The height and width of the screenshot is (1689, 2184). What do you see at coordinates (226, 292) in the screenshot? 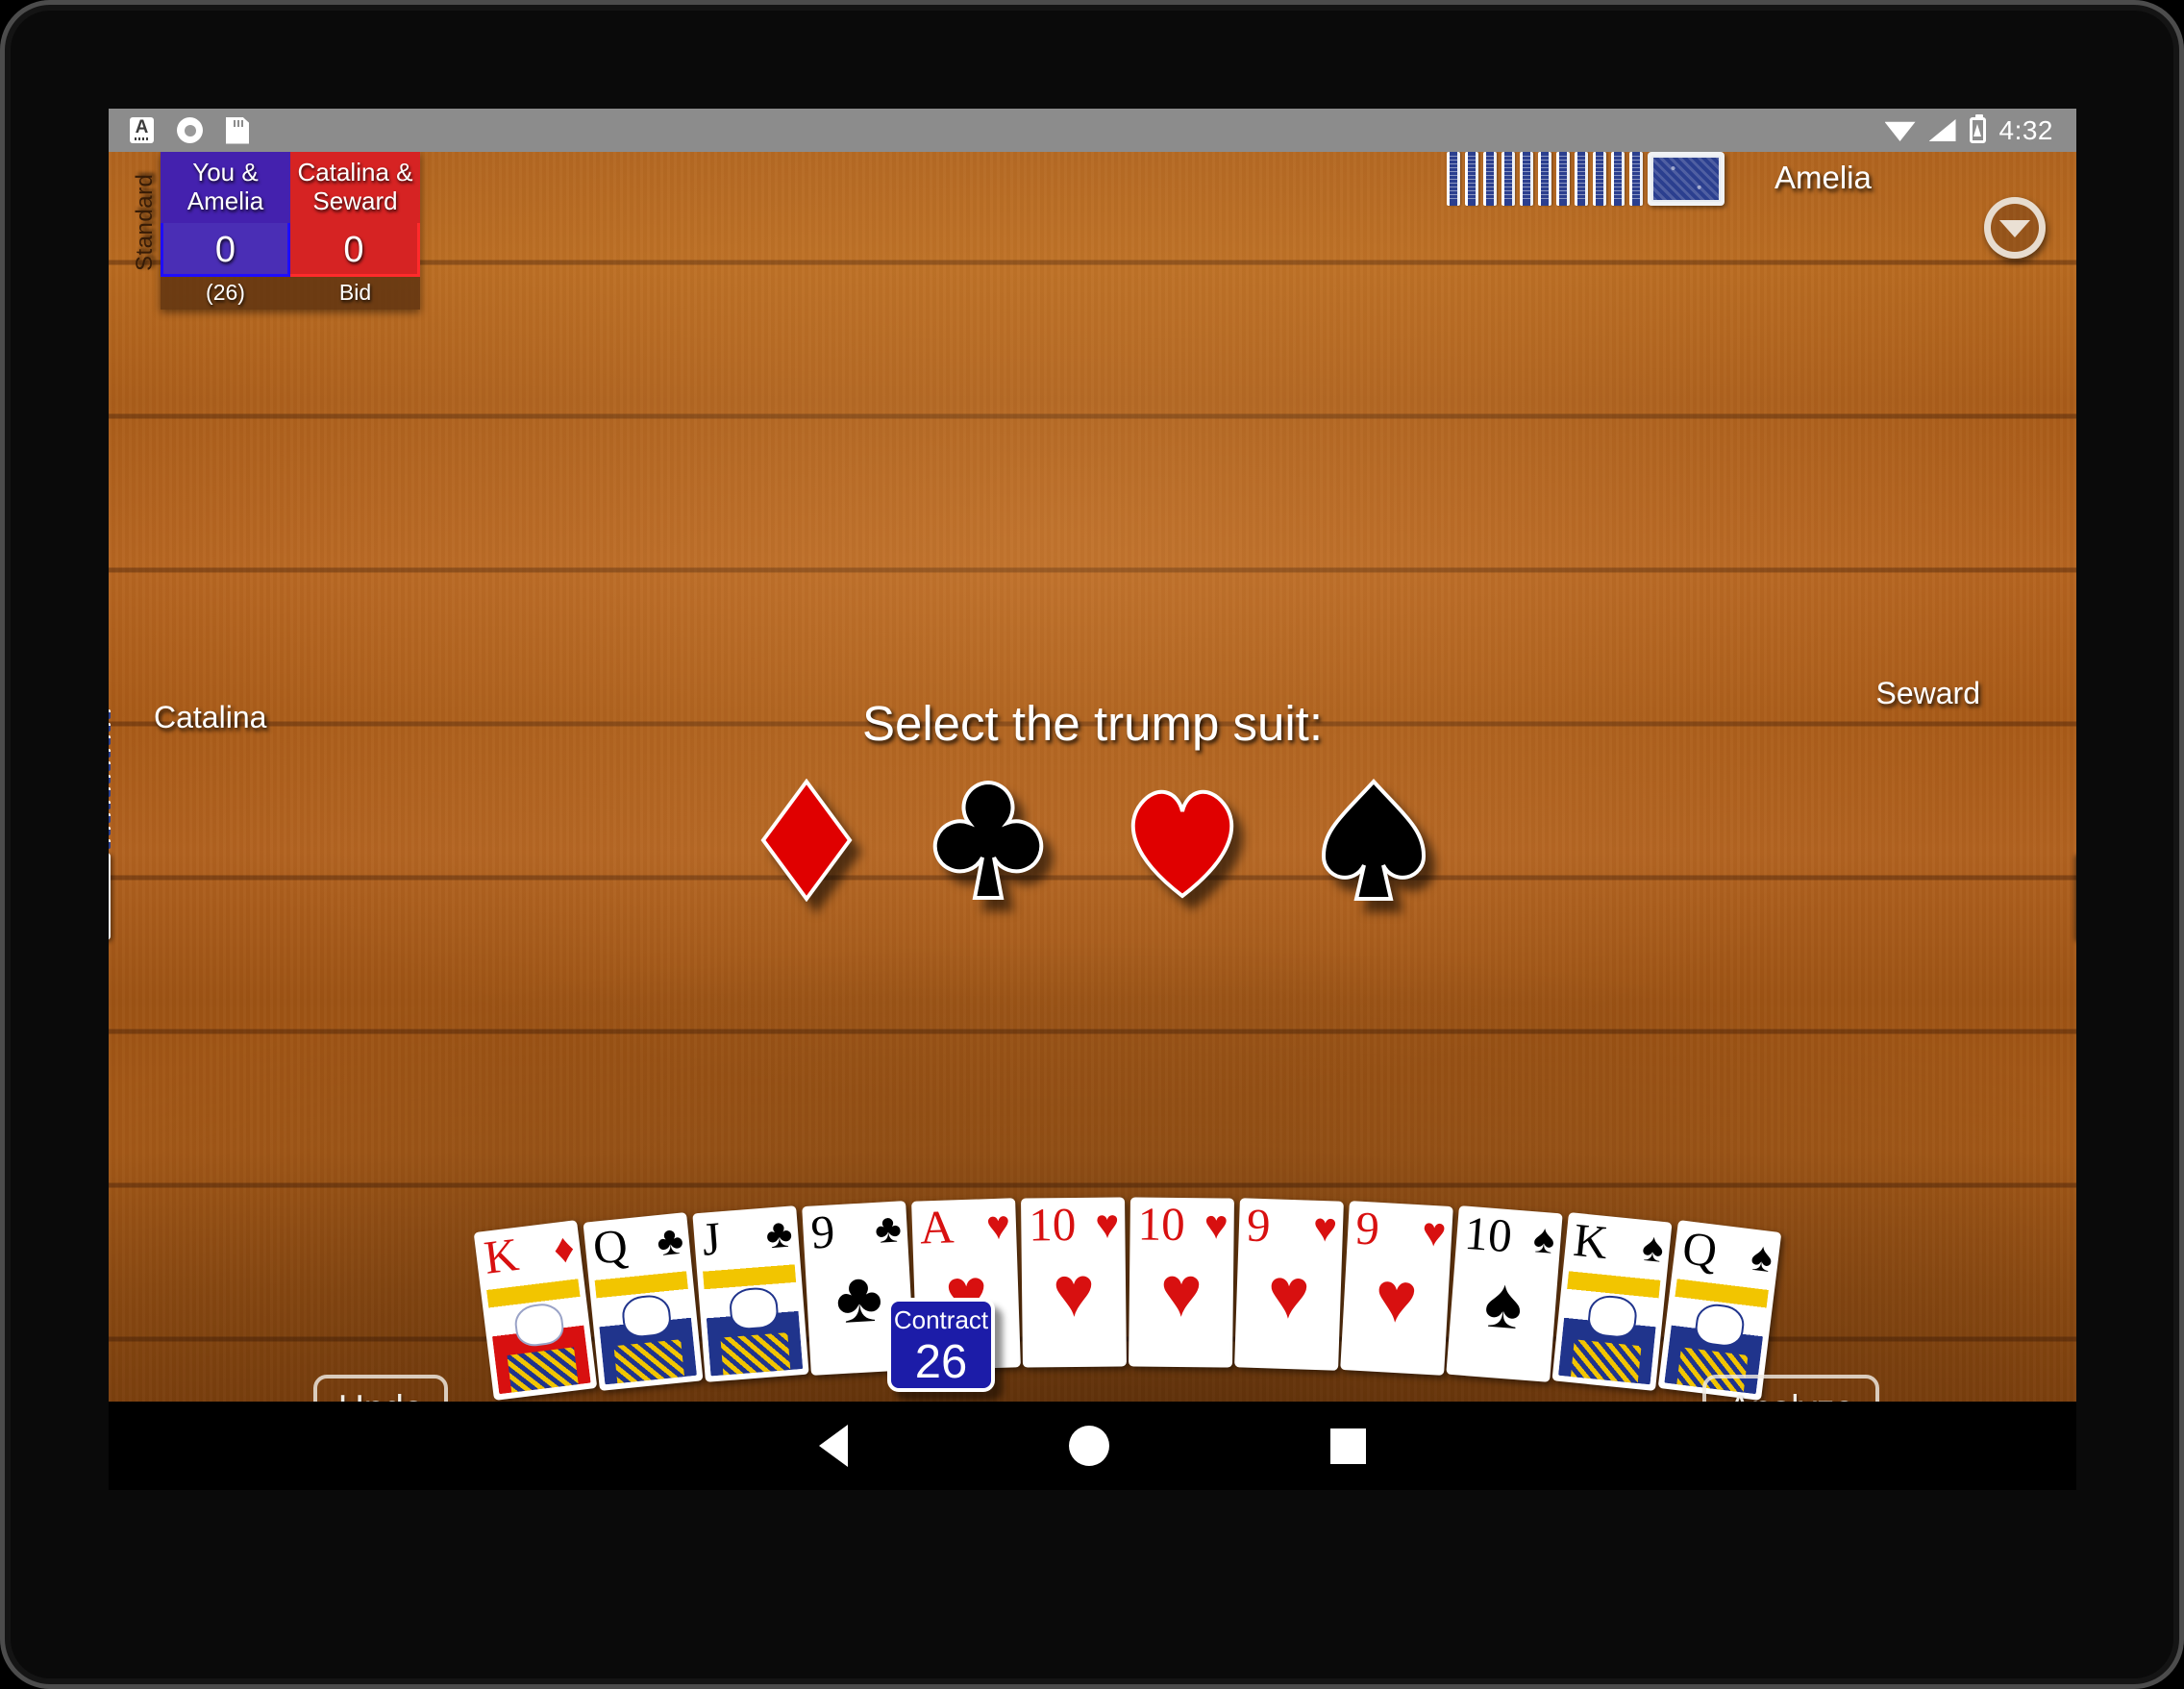
I see `team-a-bid: (26)` at bounding box center [226, 292].